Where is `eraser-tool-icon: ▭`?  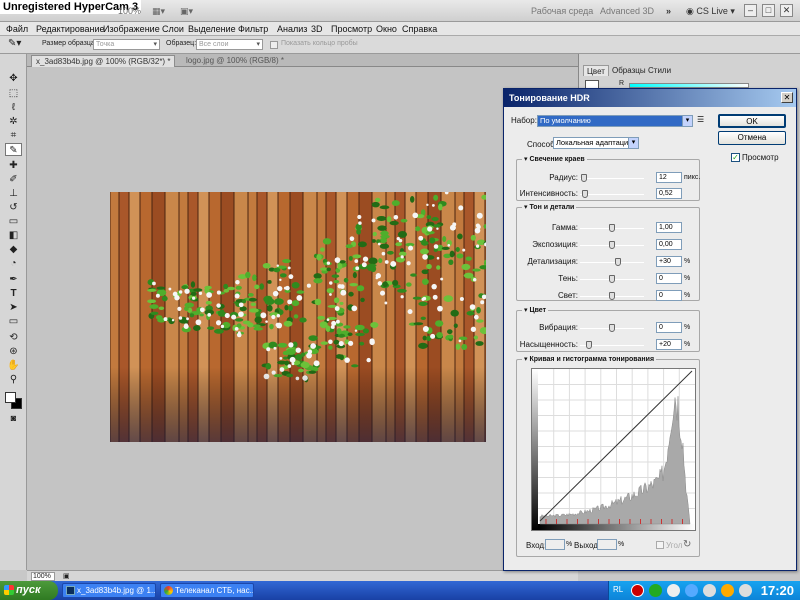 eraser-tool-icon: ▭ is located at coordinates (13, 221).